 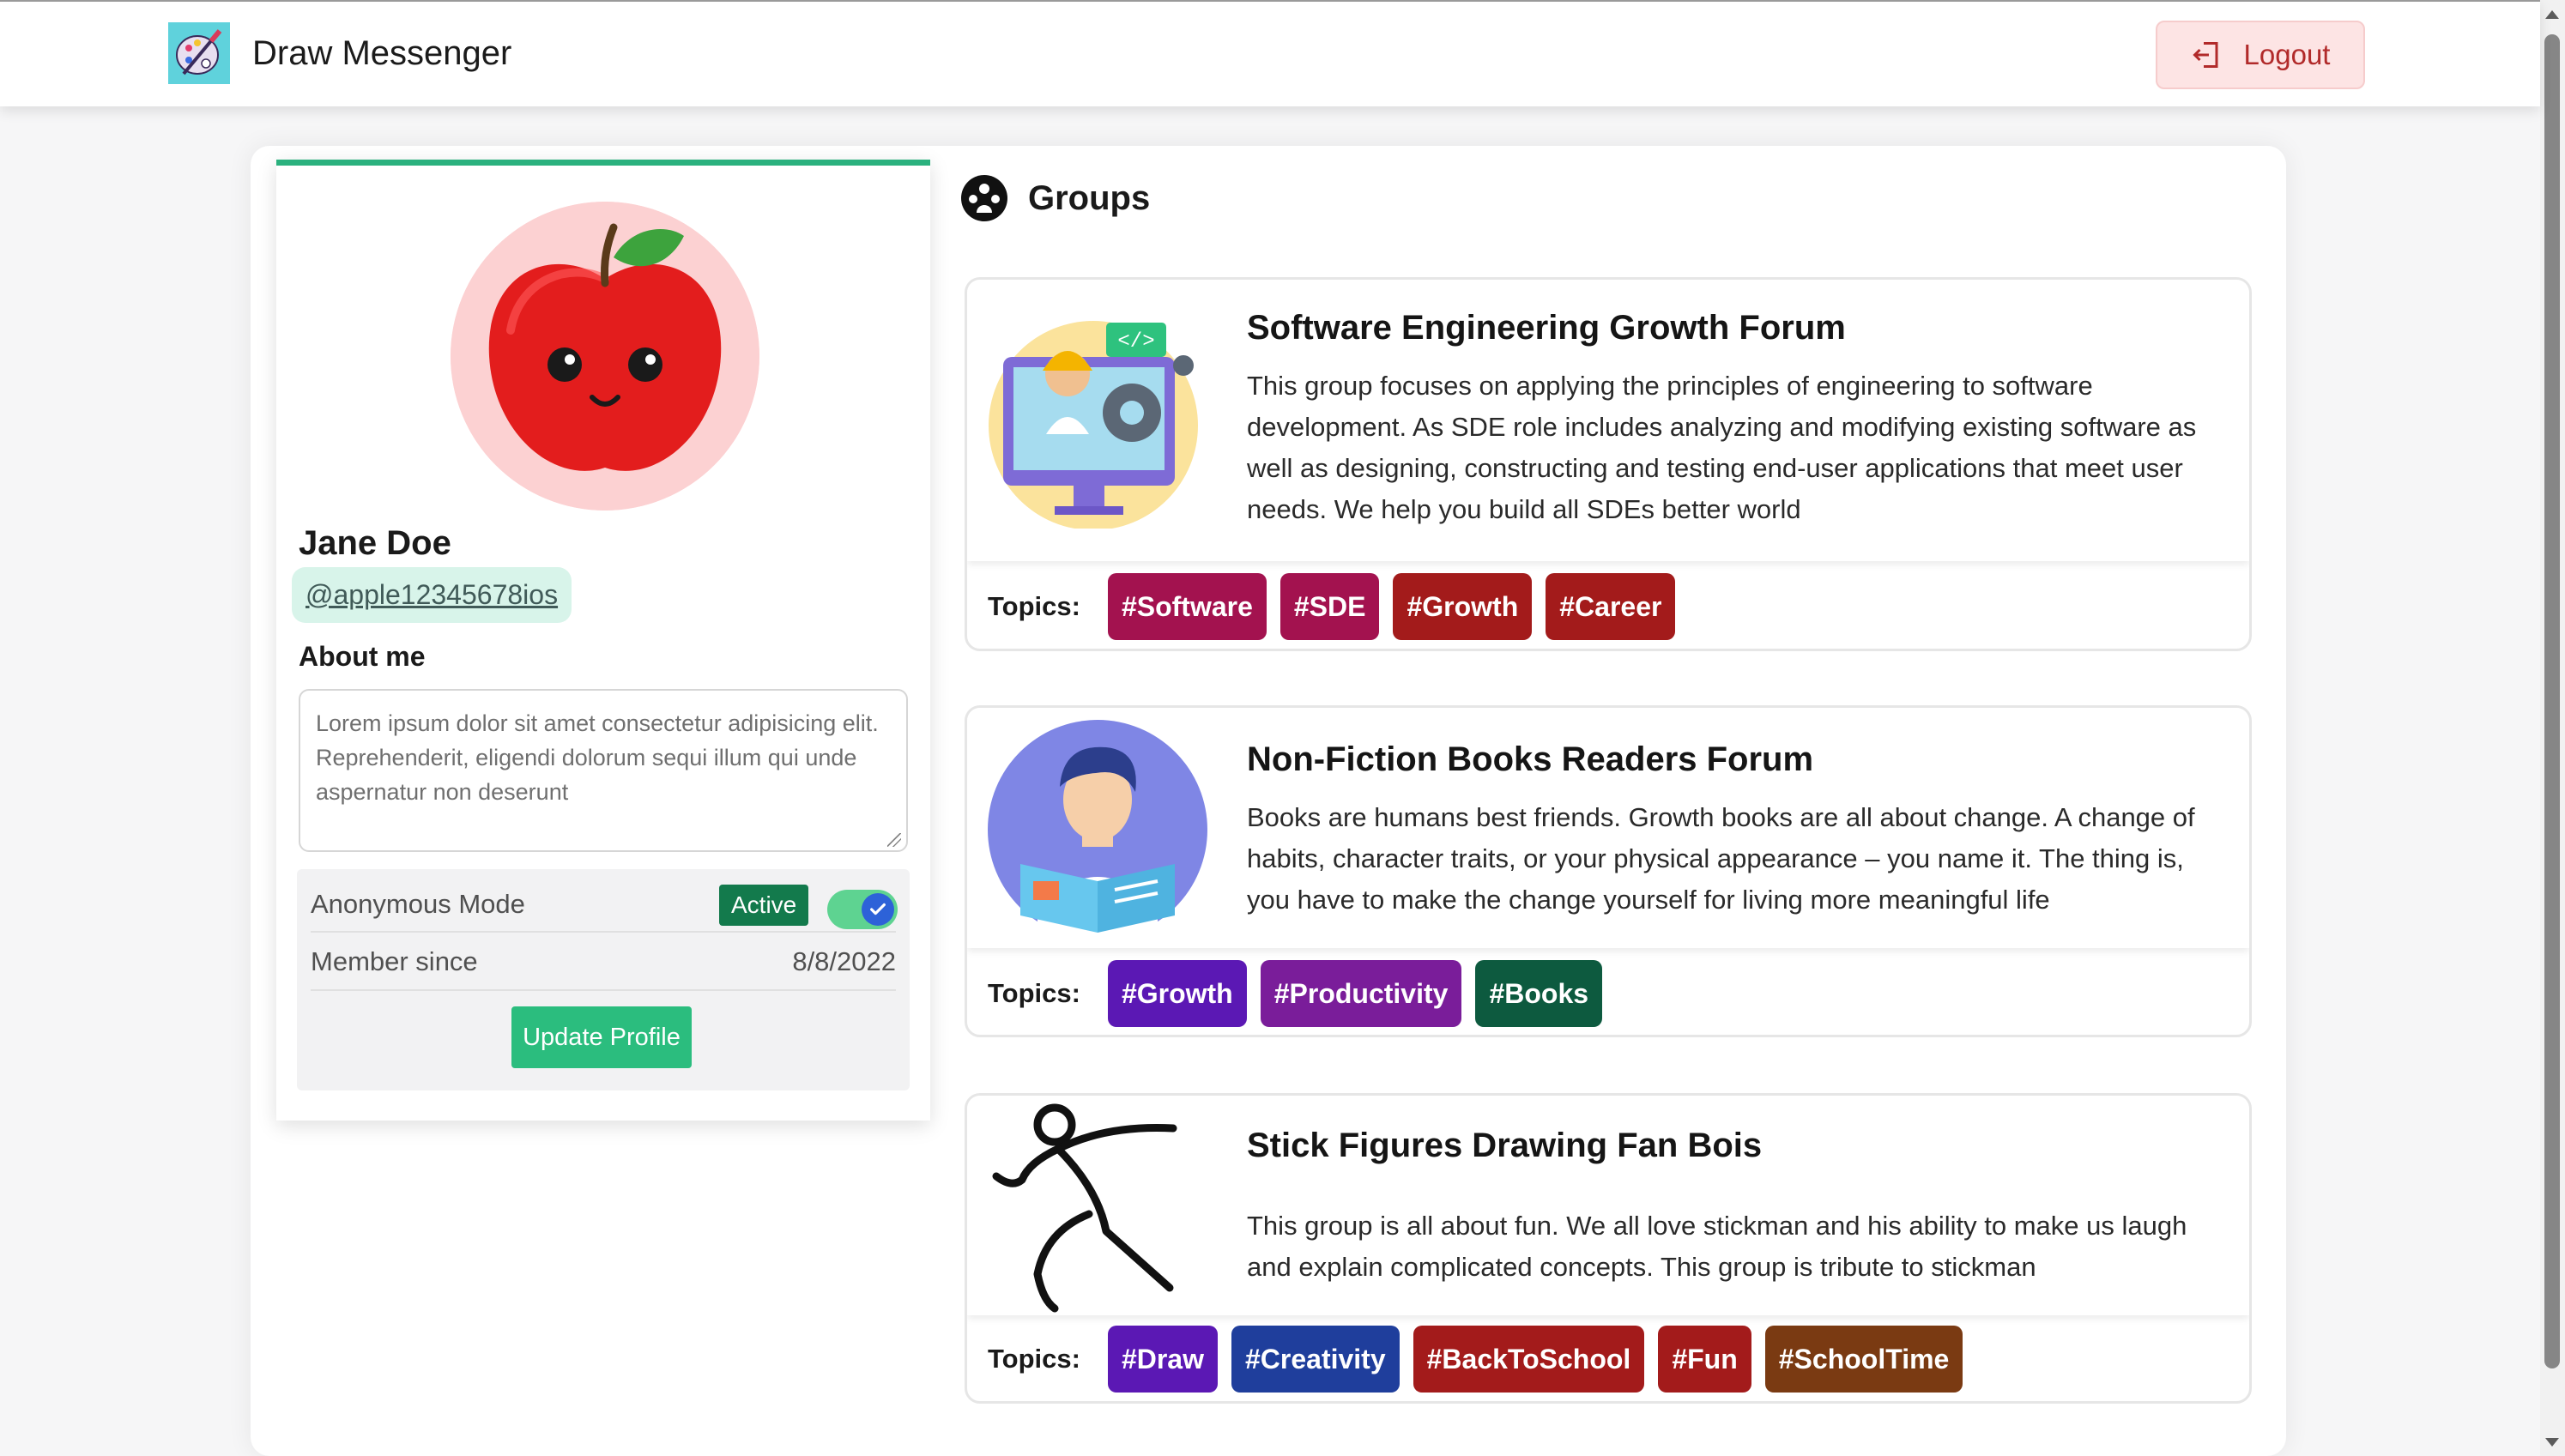 What do you see at coordinates (844, 961) in the screenshot?
I see `member-since-value: 8/8/2022` at bounding box center [844, 961].